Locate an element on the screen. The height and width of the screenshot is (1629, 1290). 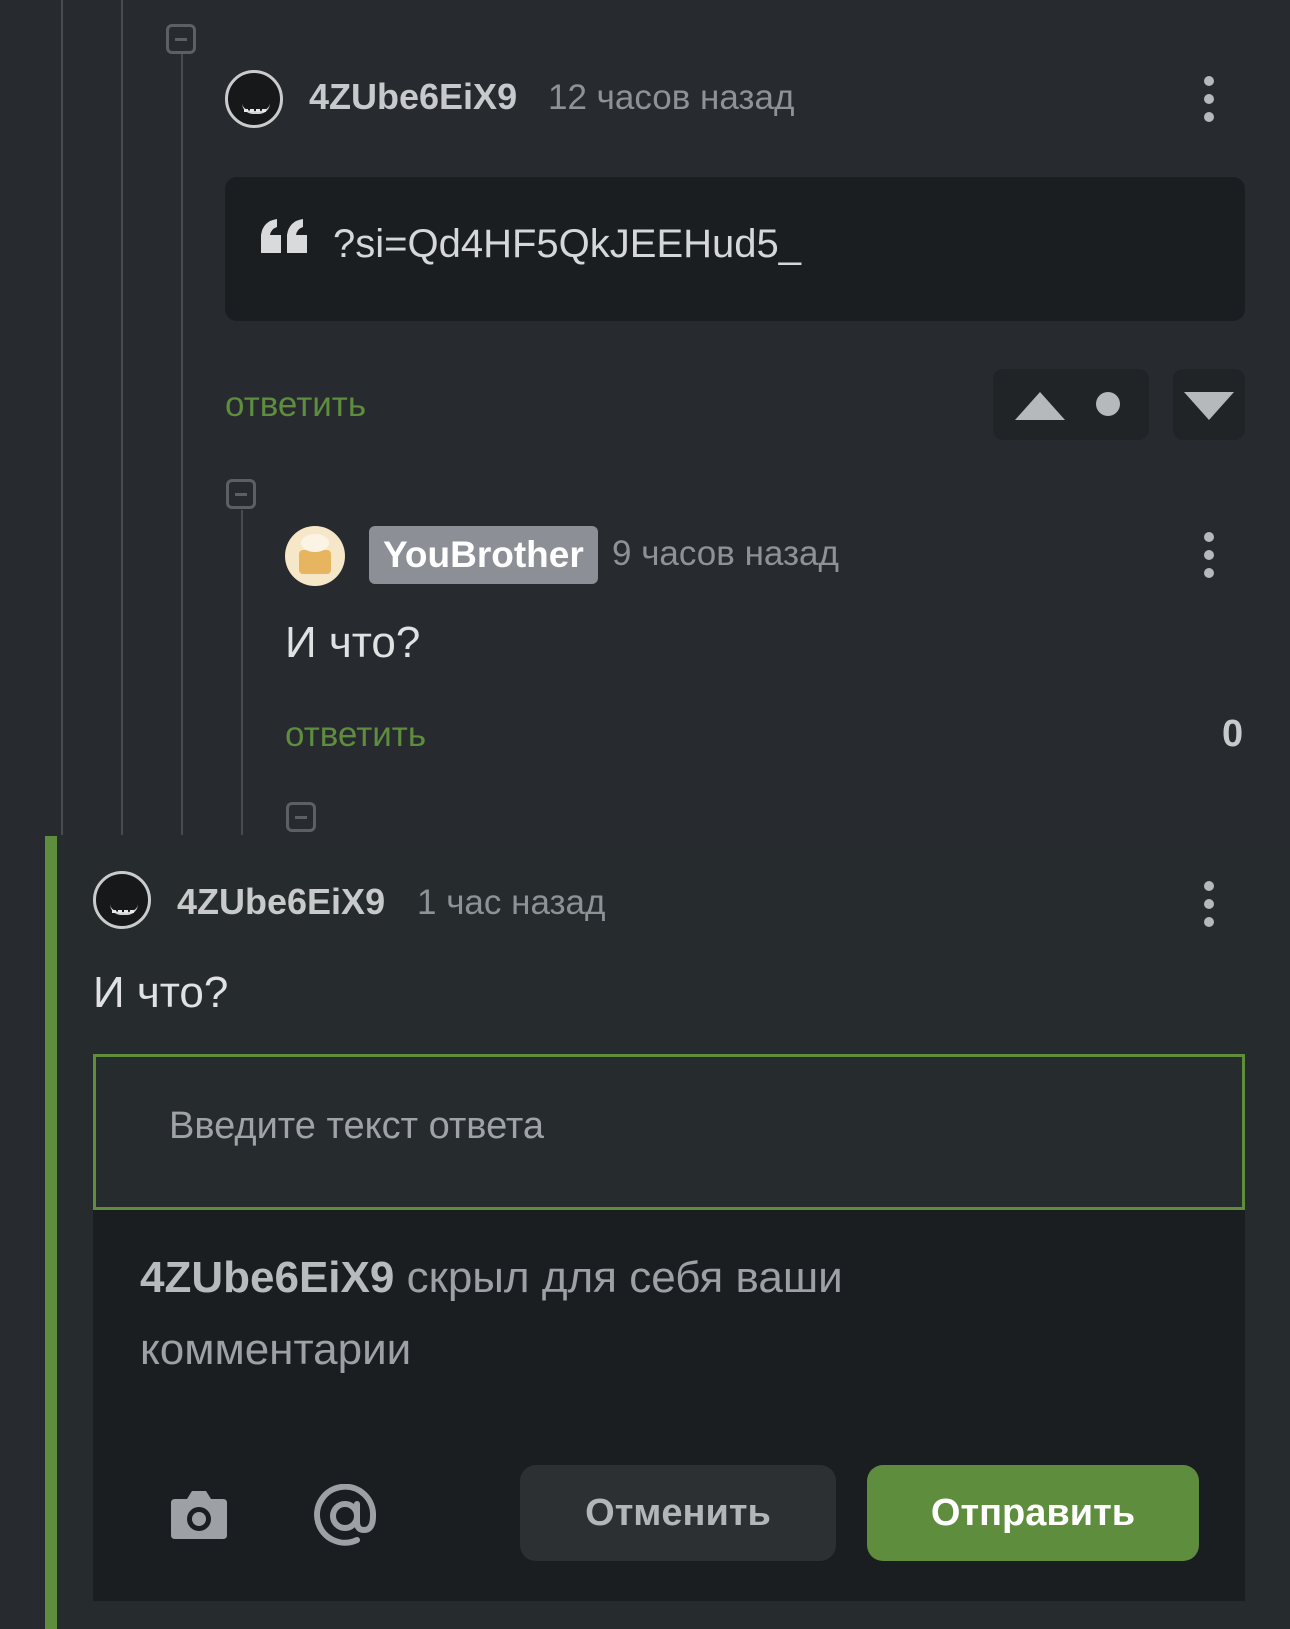
reply-input-placeholder: Введите текст ответа is located at coordinates (357, 1126).